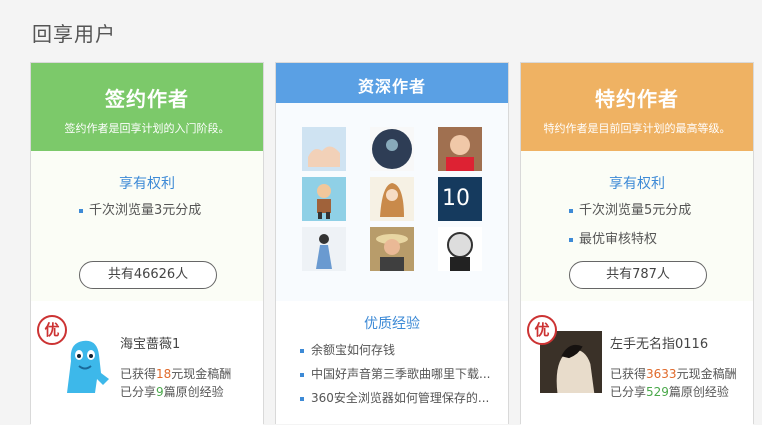 This screenshot has width=762, height=425. What do you see at coordinates (395, 353) in the screenshot?
I see `experience-link: 余额宝如何存钱` at bounding box center [395, 353].